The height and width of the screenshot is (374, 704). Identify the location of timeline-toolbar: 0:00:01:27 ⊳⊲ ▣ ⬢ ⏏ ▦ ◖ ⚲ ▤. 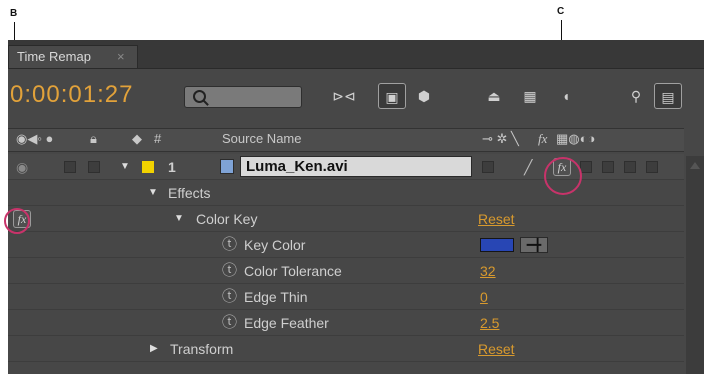
(356, 95).